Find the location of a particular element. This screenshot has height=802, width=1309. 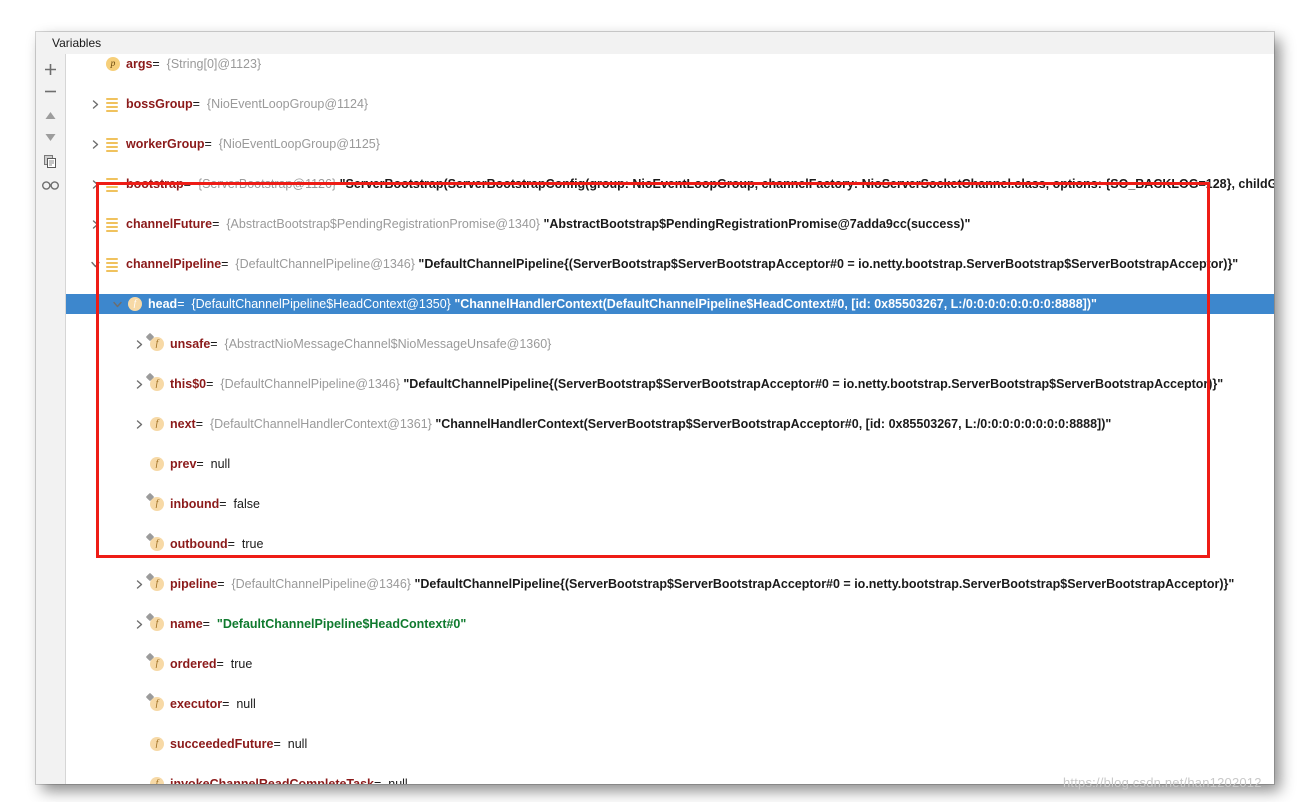

string-value: "DefaultChannelPipeline$HeadContext#0" is located at coordinates (341, 624).